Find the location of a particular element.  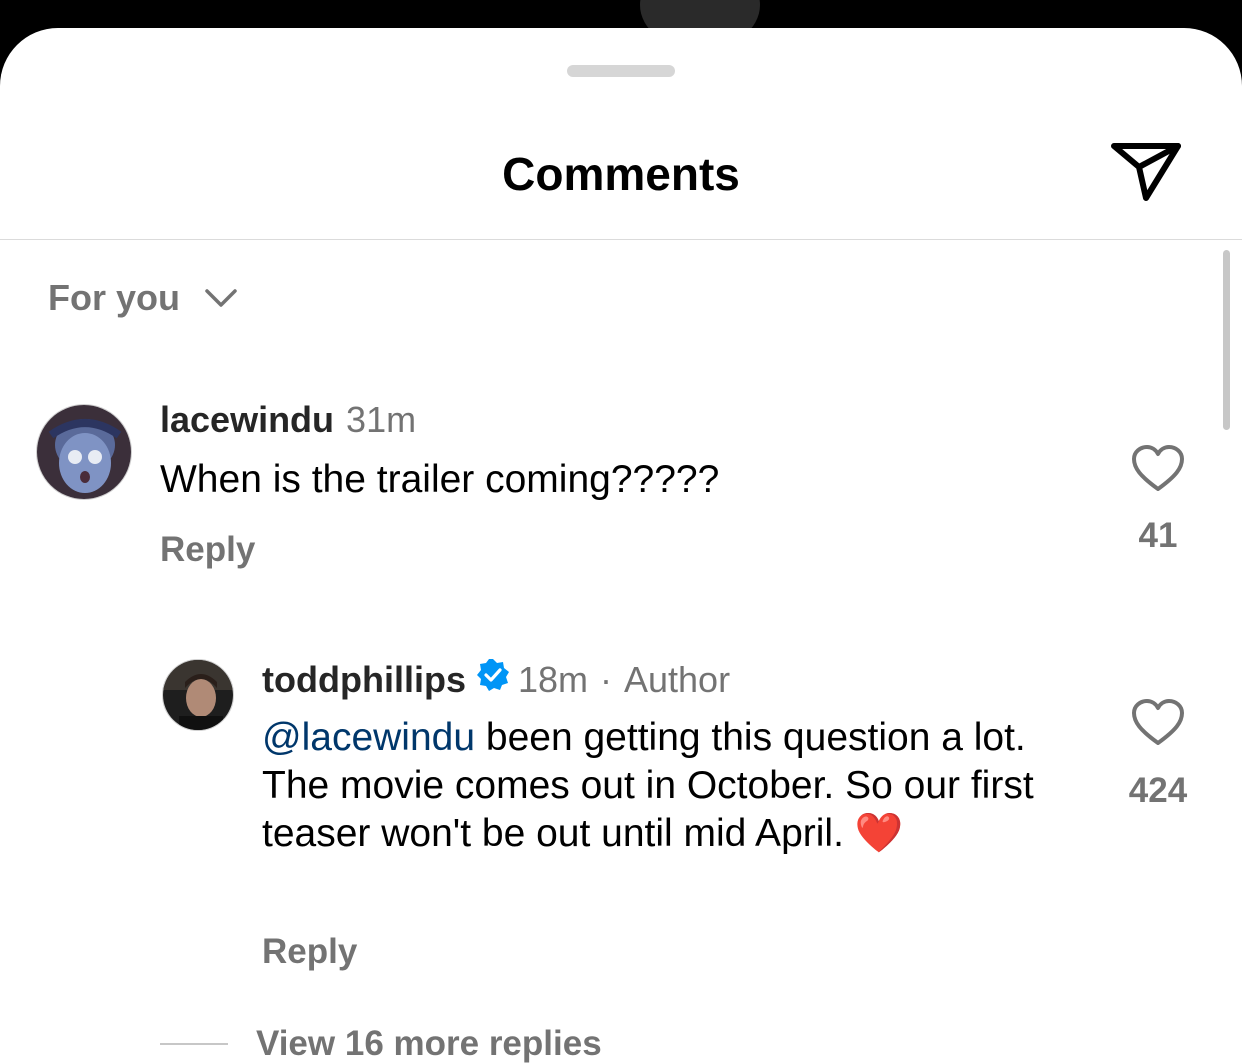

comment-timestamp: 31m is located at coordinates (381, 419).